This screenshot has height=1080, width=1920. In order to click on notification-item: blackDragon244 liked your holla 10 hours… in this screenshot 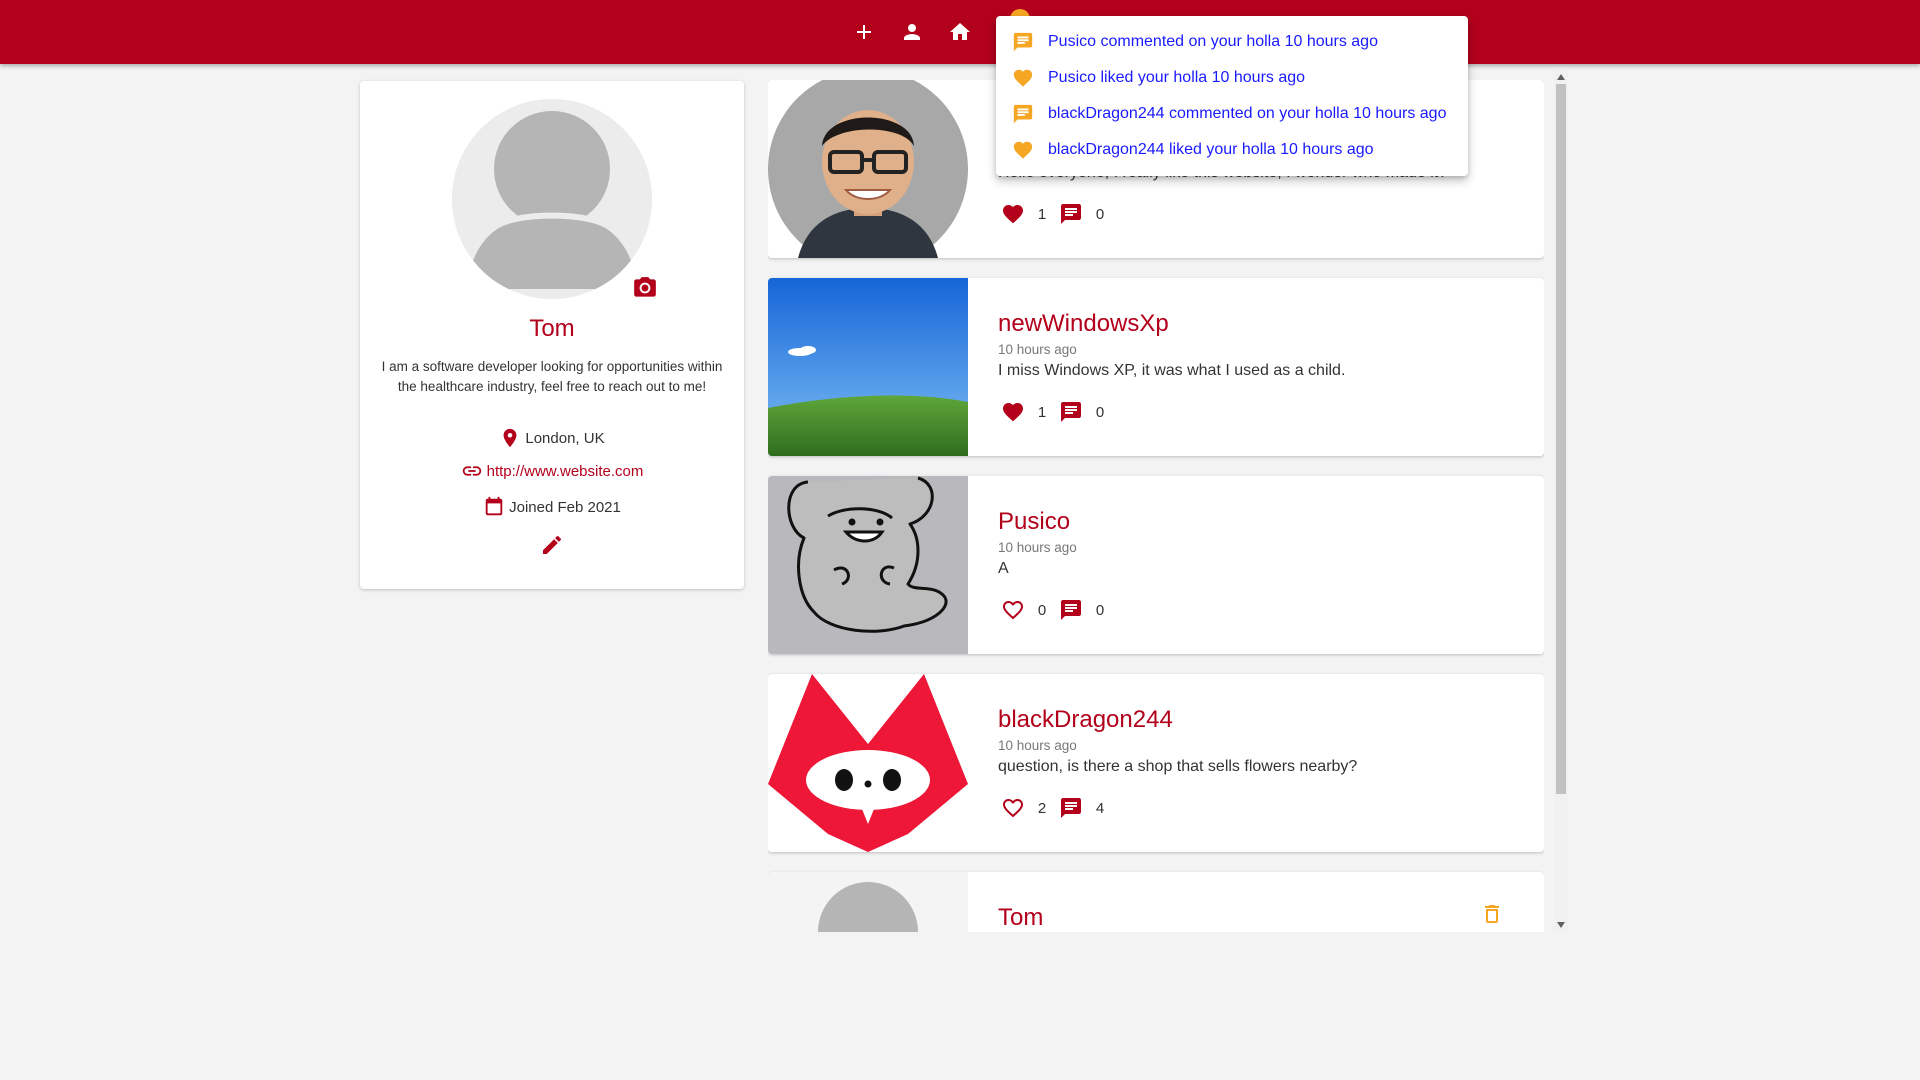, I will do `click(1232, 150)`.